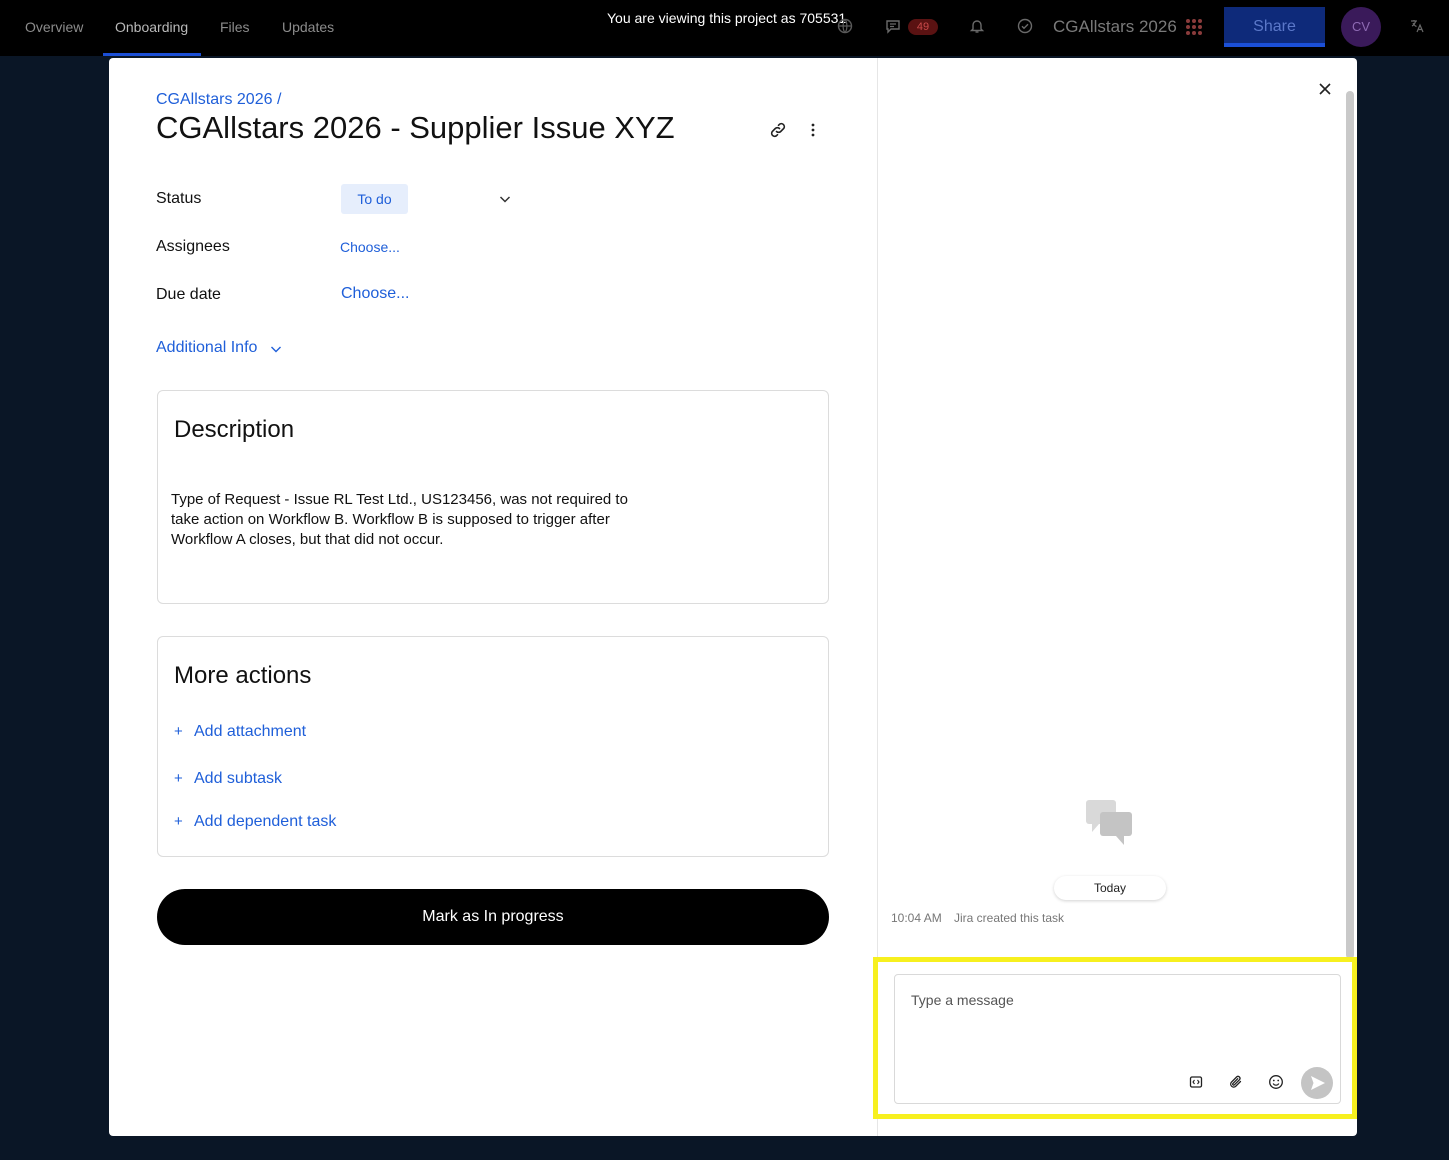 This screenshot has height=1160, width=1449. What do you see at coordinates (54, 28) in the screenshot?
I see `tab-overview: Overview` at bounding box center [54, 28].